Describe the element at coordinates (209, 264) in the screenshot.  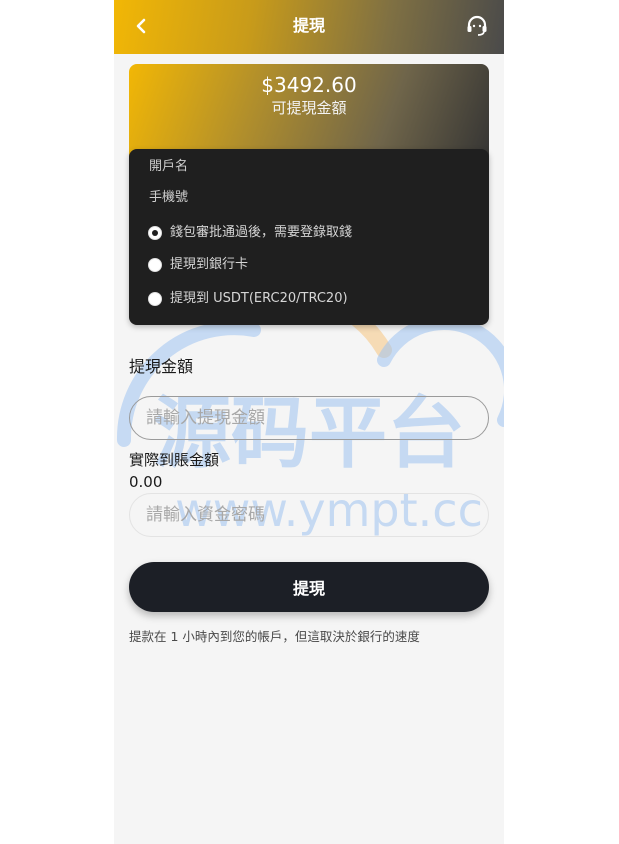
I see `method-option-label: 提現到銀行卡` at that location.